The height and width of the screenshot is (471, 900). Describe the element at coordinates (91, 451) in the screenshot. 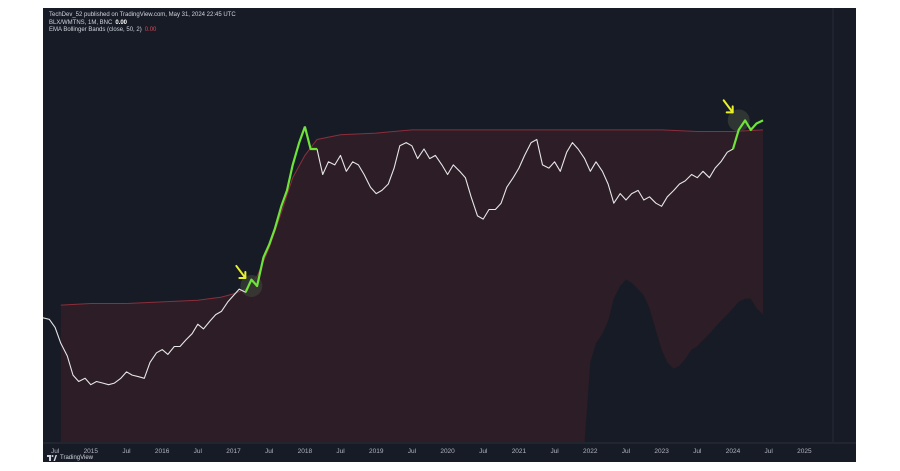

I see `x-tick-label: 2015` at that location.